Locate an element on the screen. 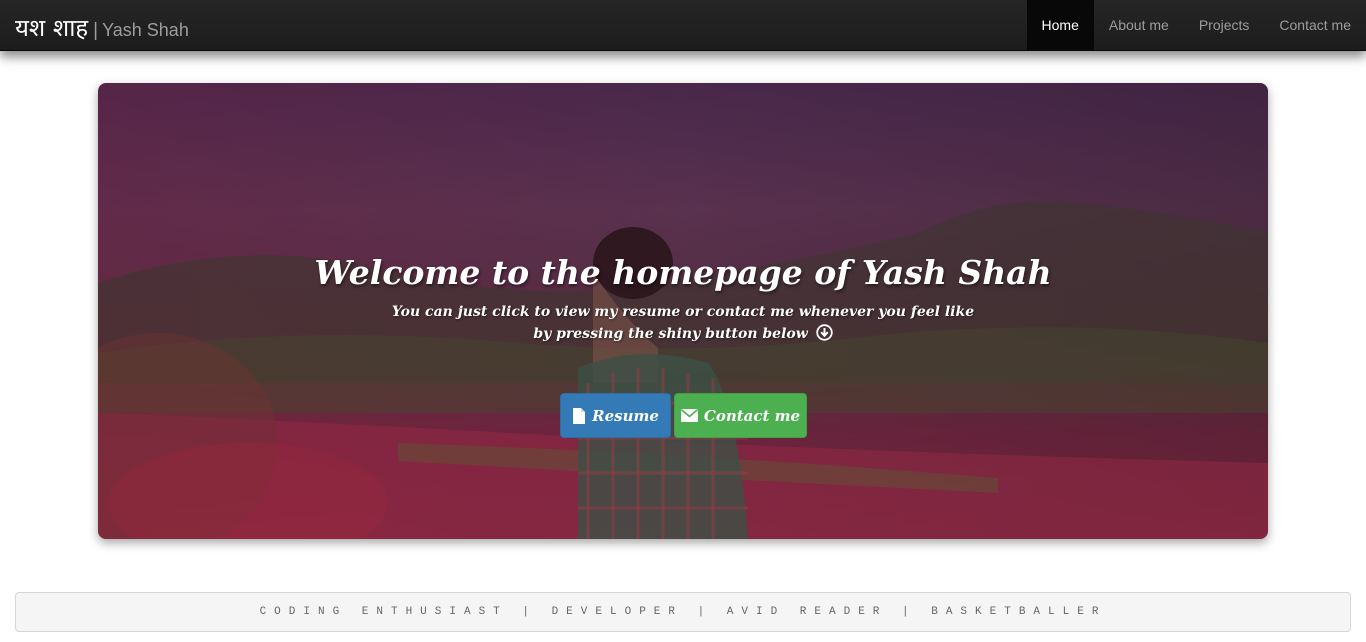  contact-me-button-label: Contact me is located at coordinates (752, 415).